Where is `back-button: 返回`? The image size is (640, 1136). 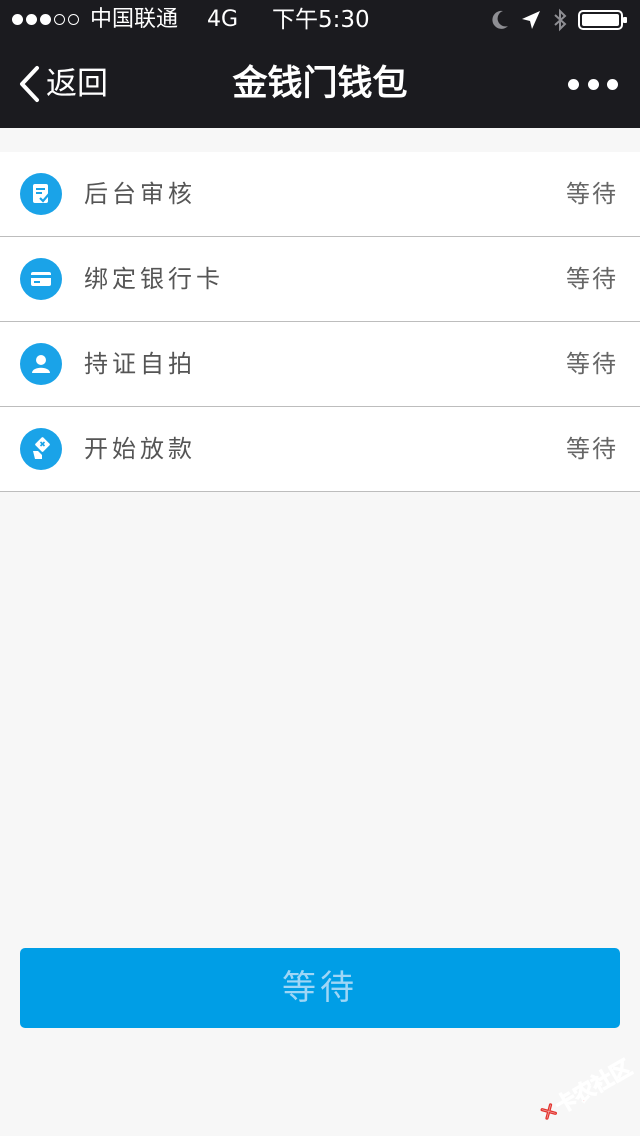 back-button: 返回 is located at coordinates (63, 84).